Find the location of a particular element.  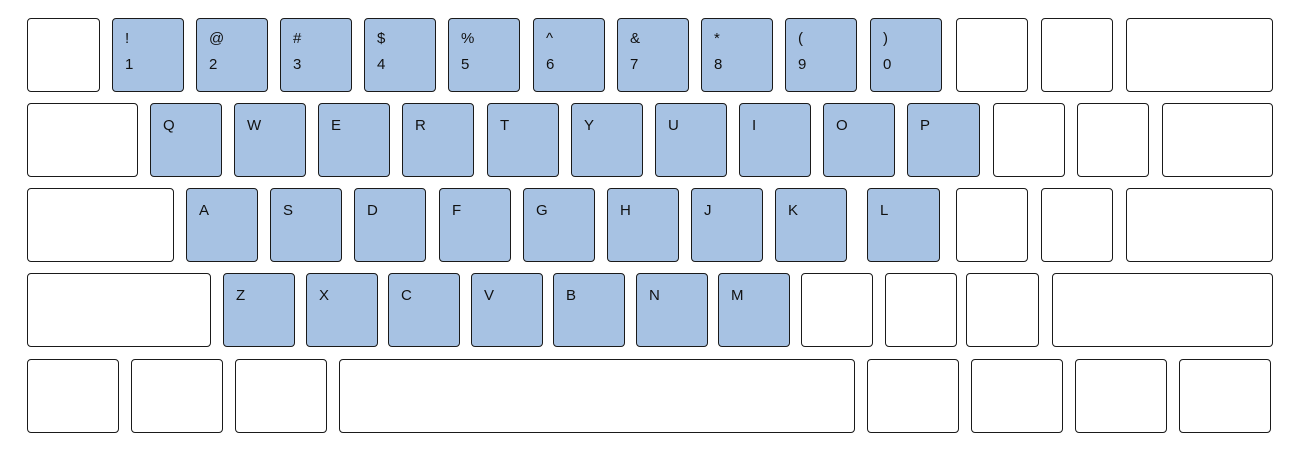

key-k: K is located at coordinates (811, 225).